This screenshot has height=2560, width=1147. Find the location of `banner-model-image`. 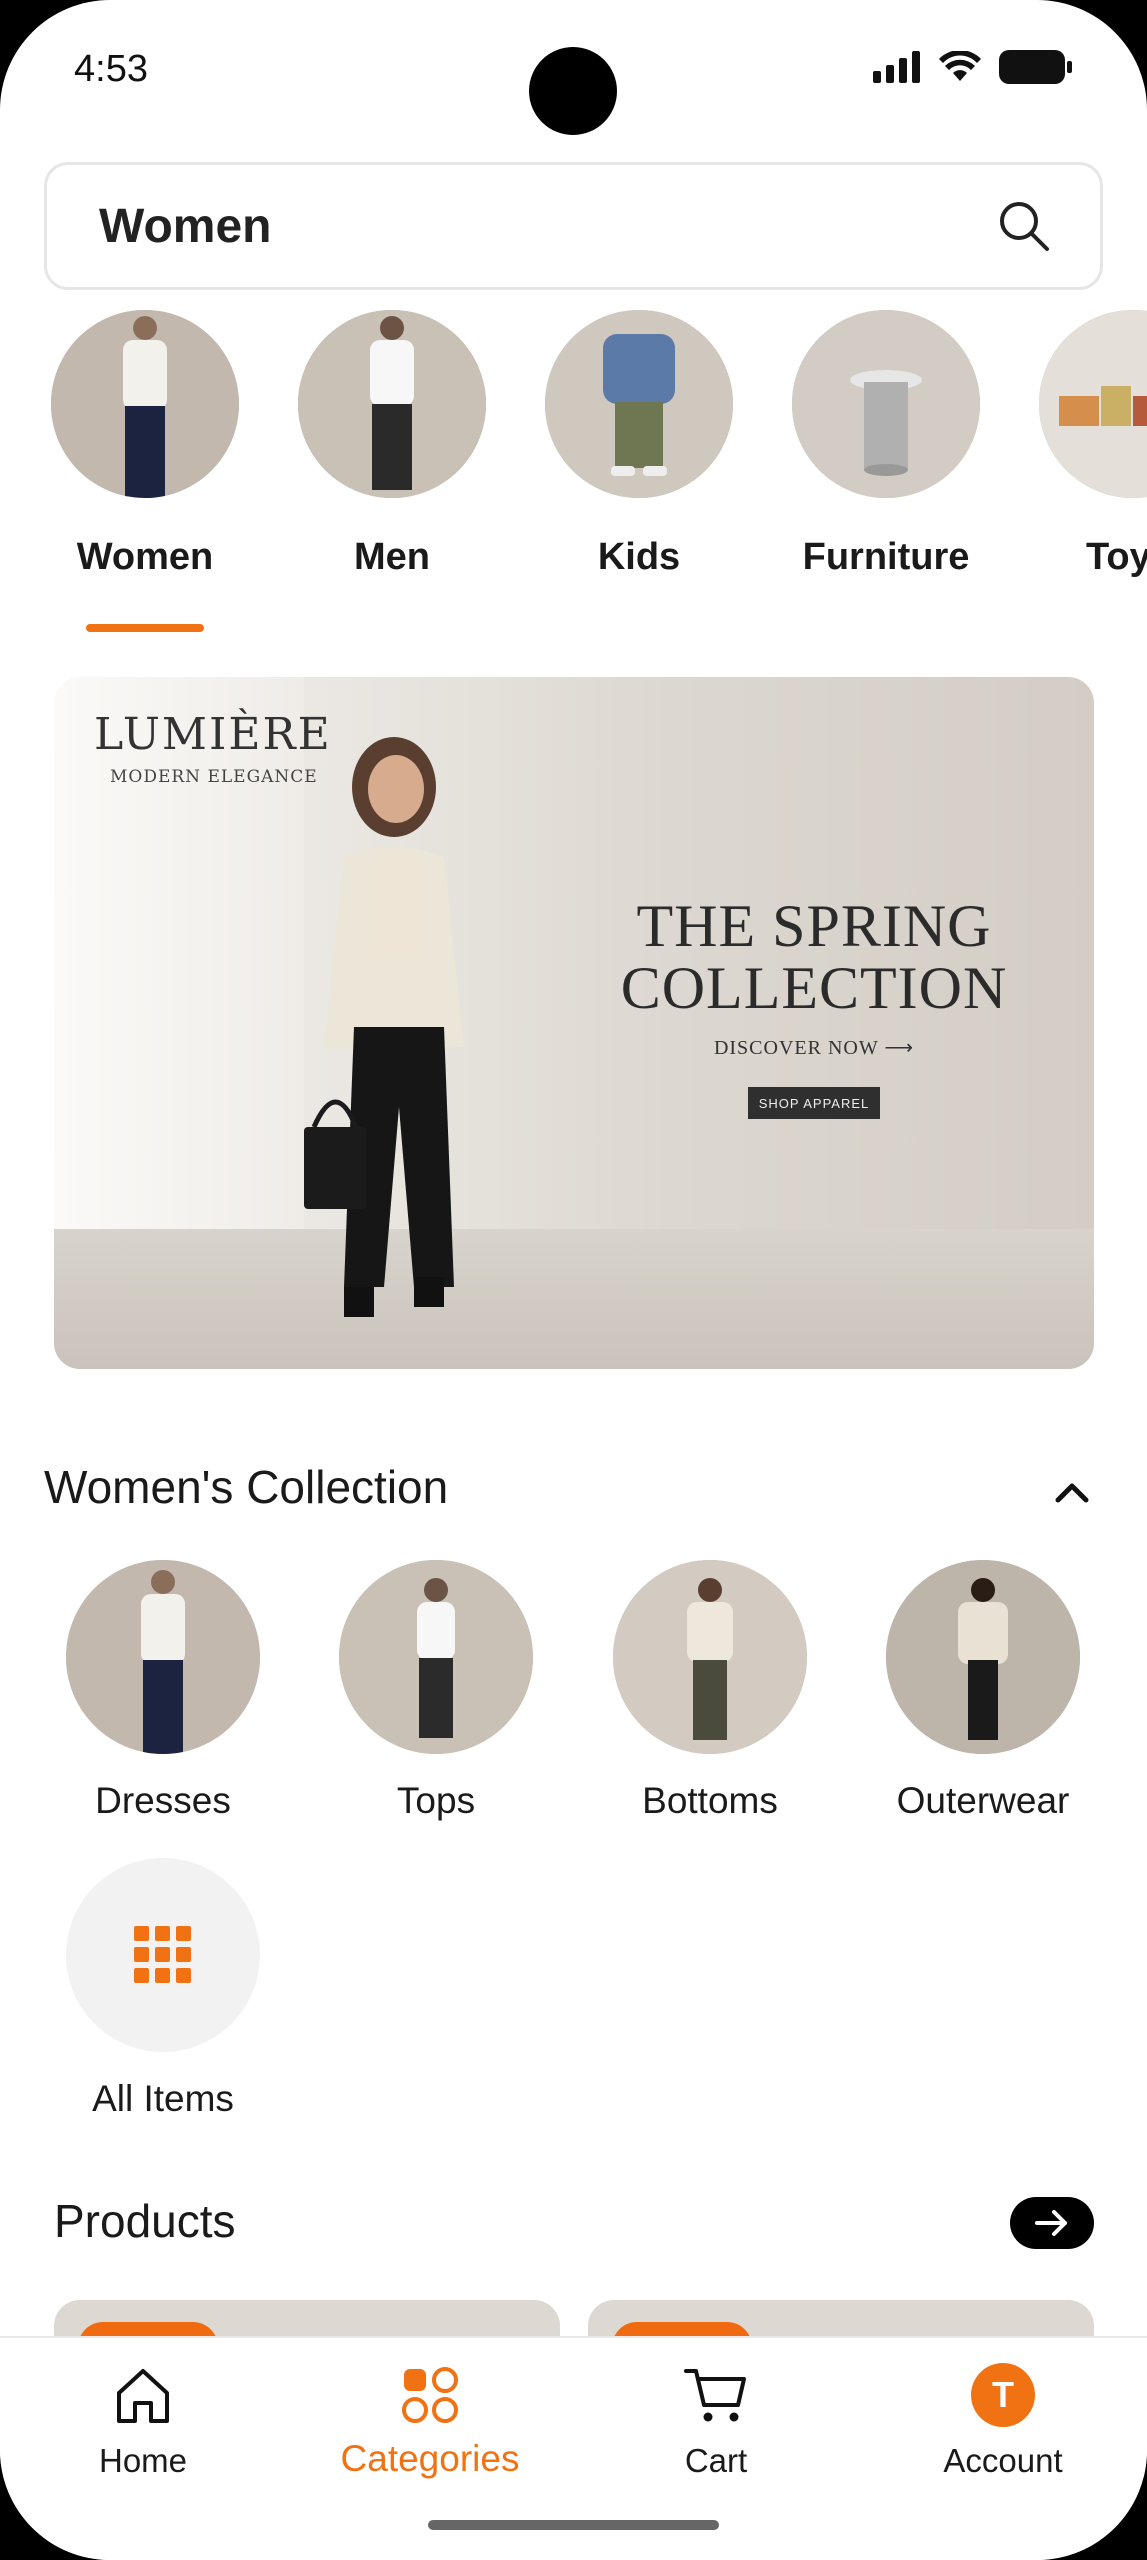

banner-model-image is located at coordinates (384, 1027).